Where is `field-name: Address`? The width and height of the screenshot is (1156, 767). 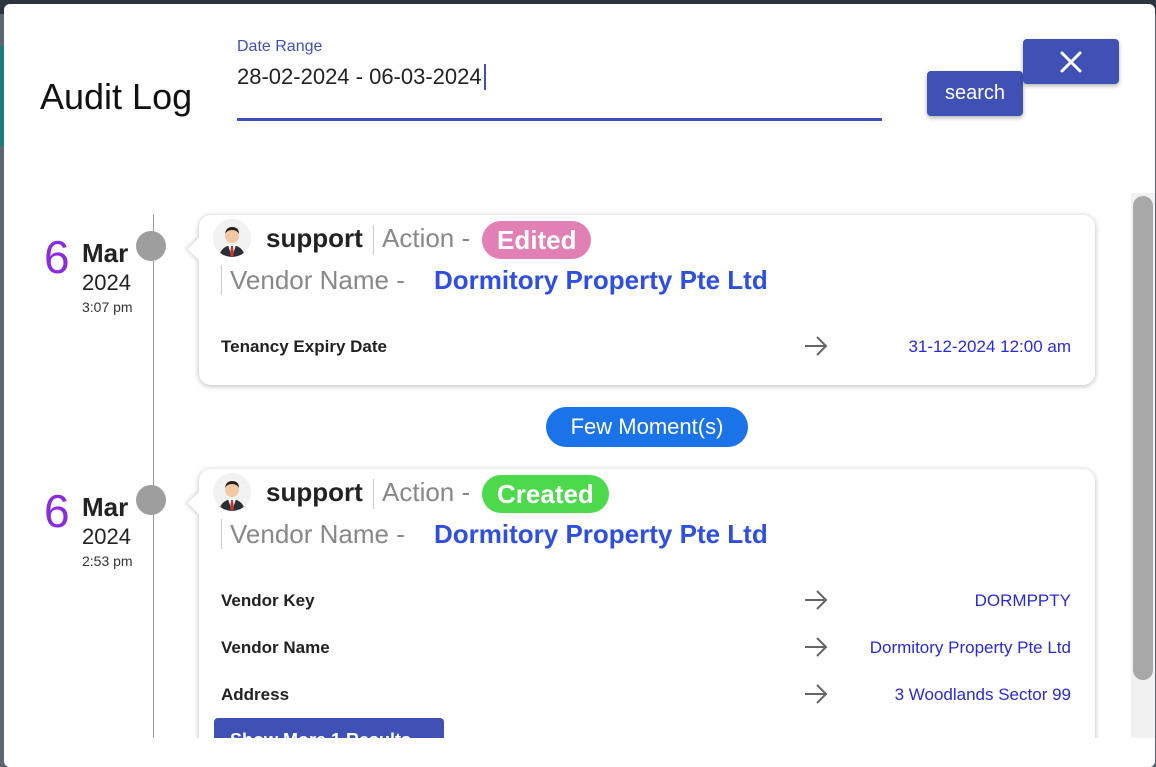
field-name: Address is located at coordinates (255, 694).